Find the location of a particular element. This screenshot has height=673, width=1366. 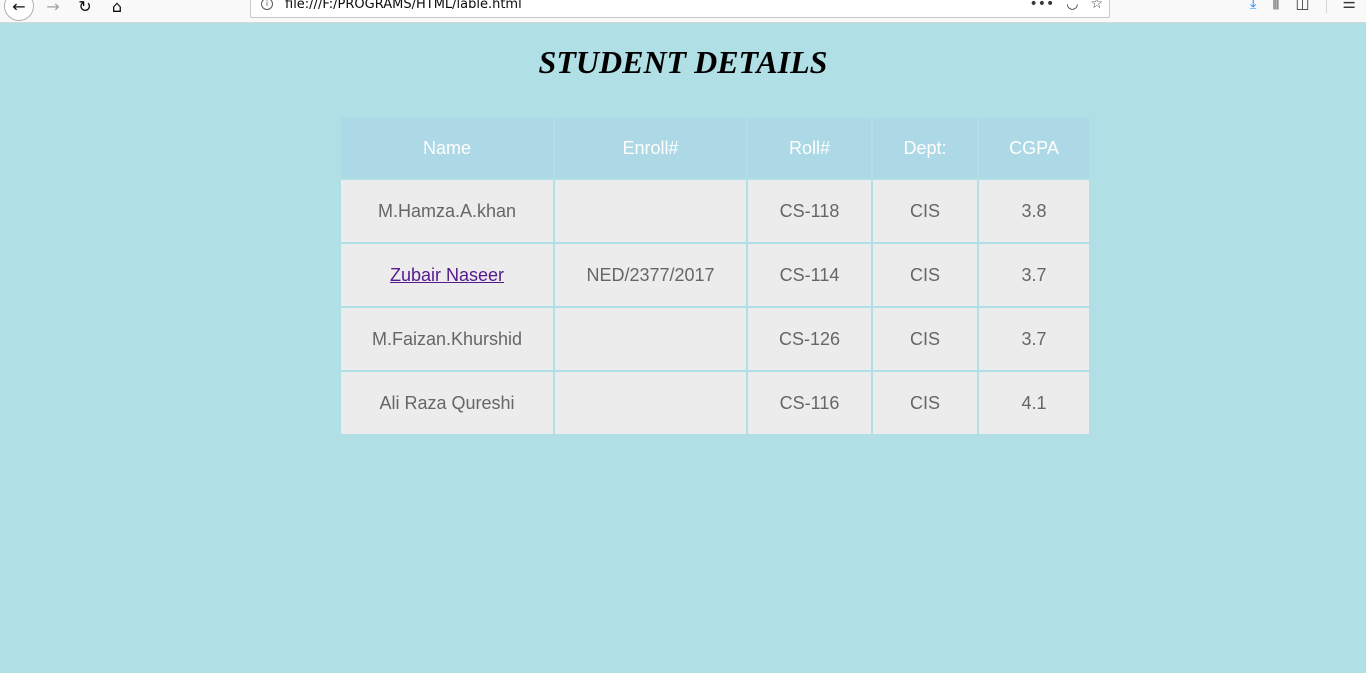

back-arrow-icon: ← is located at coordinates (19, 10).